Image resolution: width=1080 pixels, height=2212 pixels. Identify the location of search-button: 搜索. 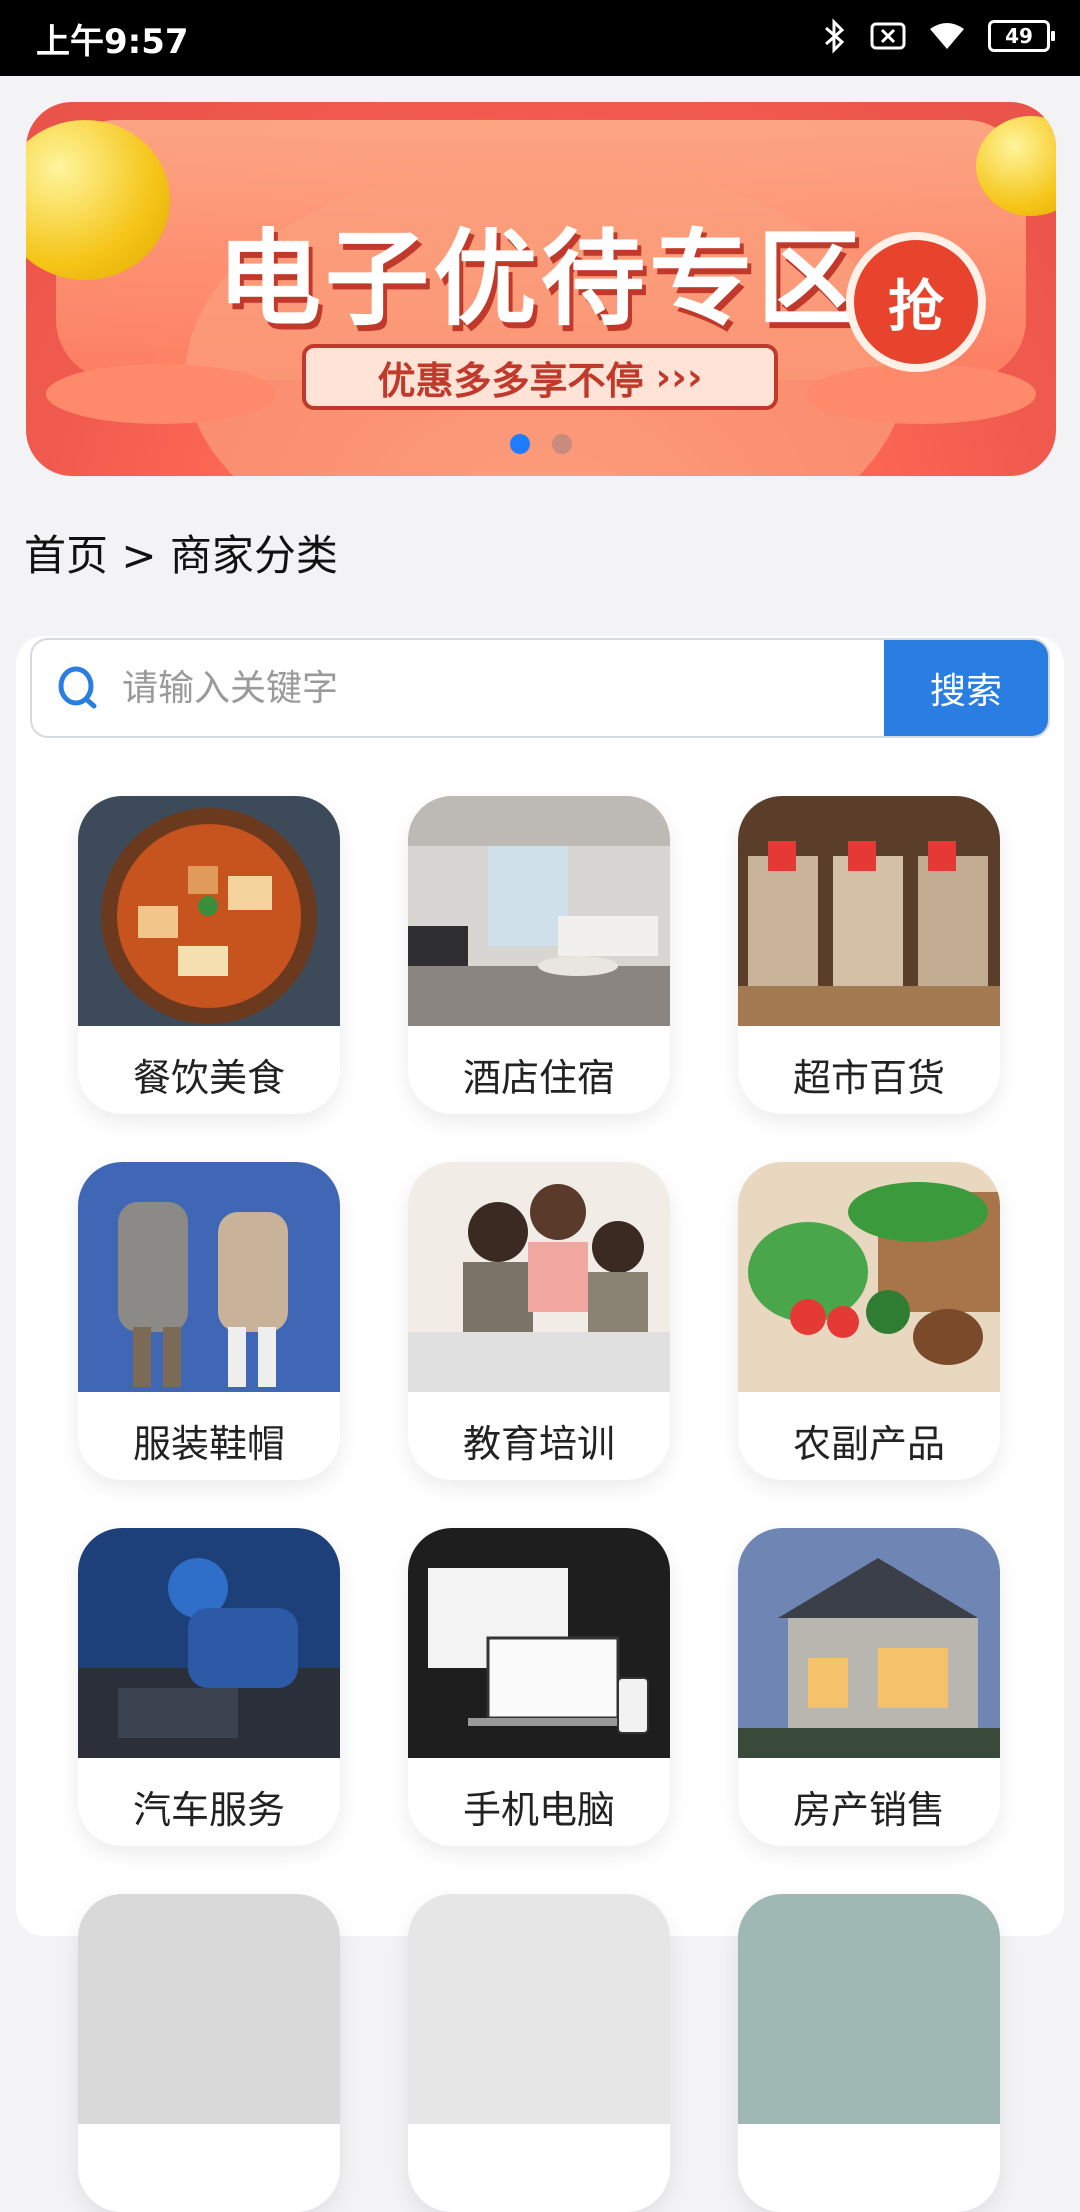
(966, 688).